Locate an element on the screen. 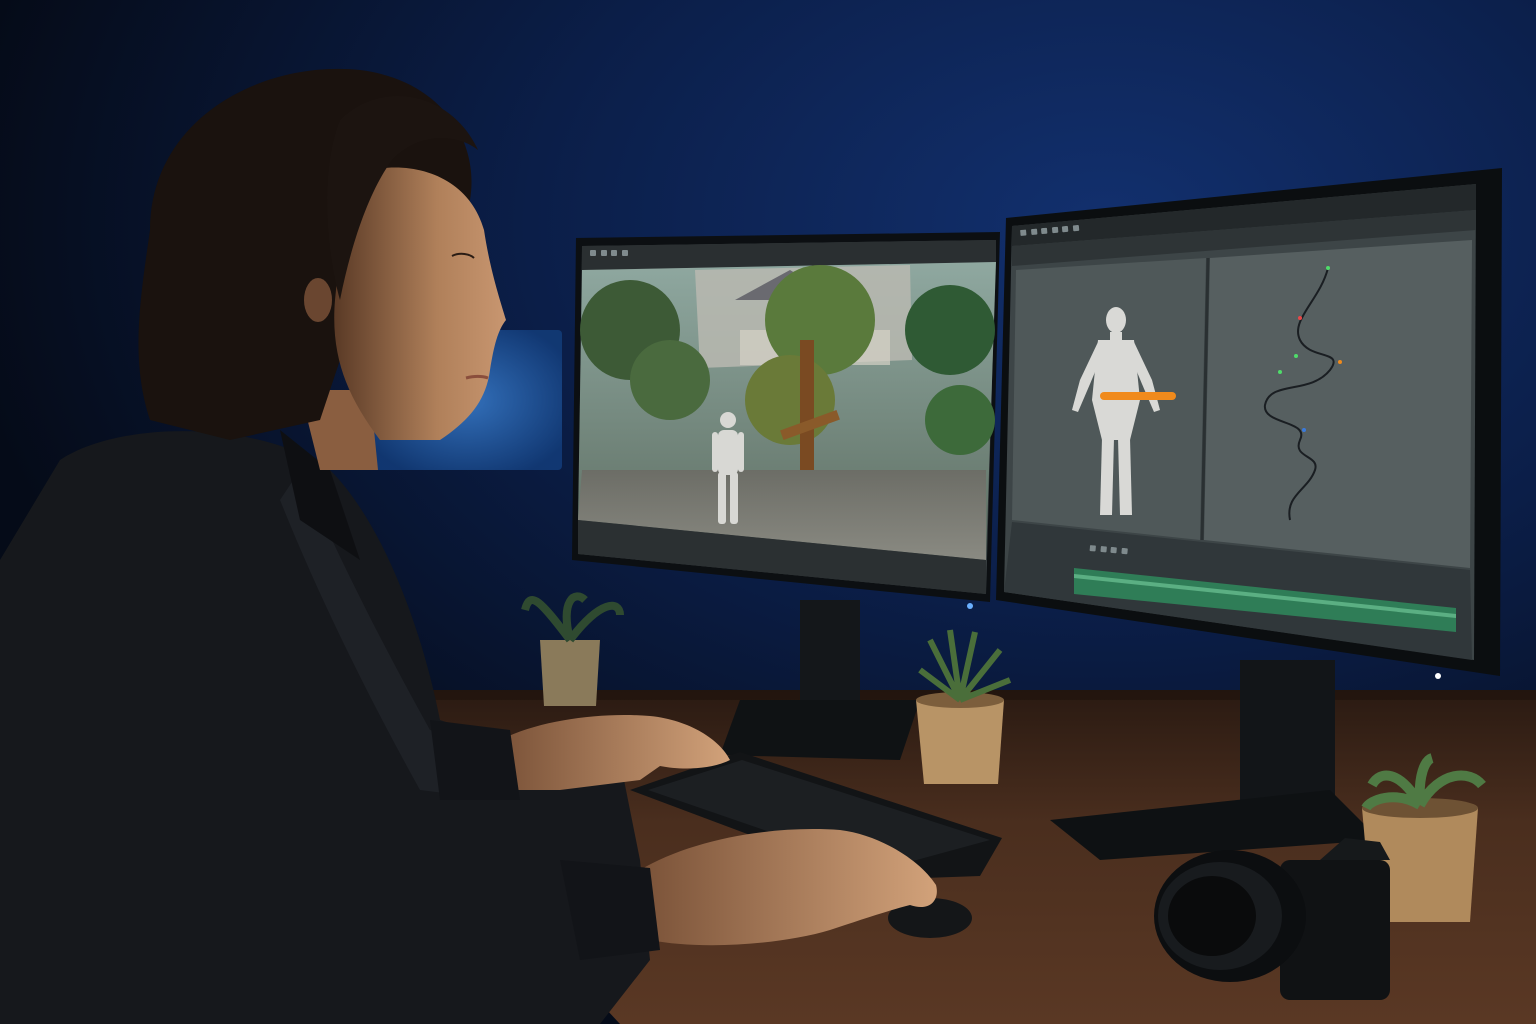 Image resolution: width=1536 pixels, height=1024 pixels. loop-icon is located at coordinates (1124, 551).